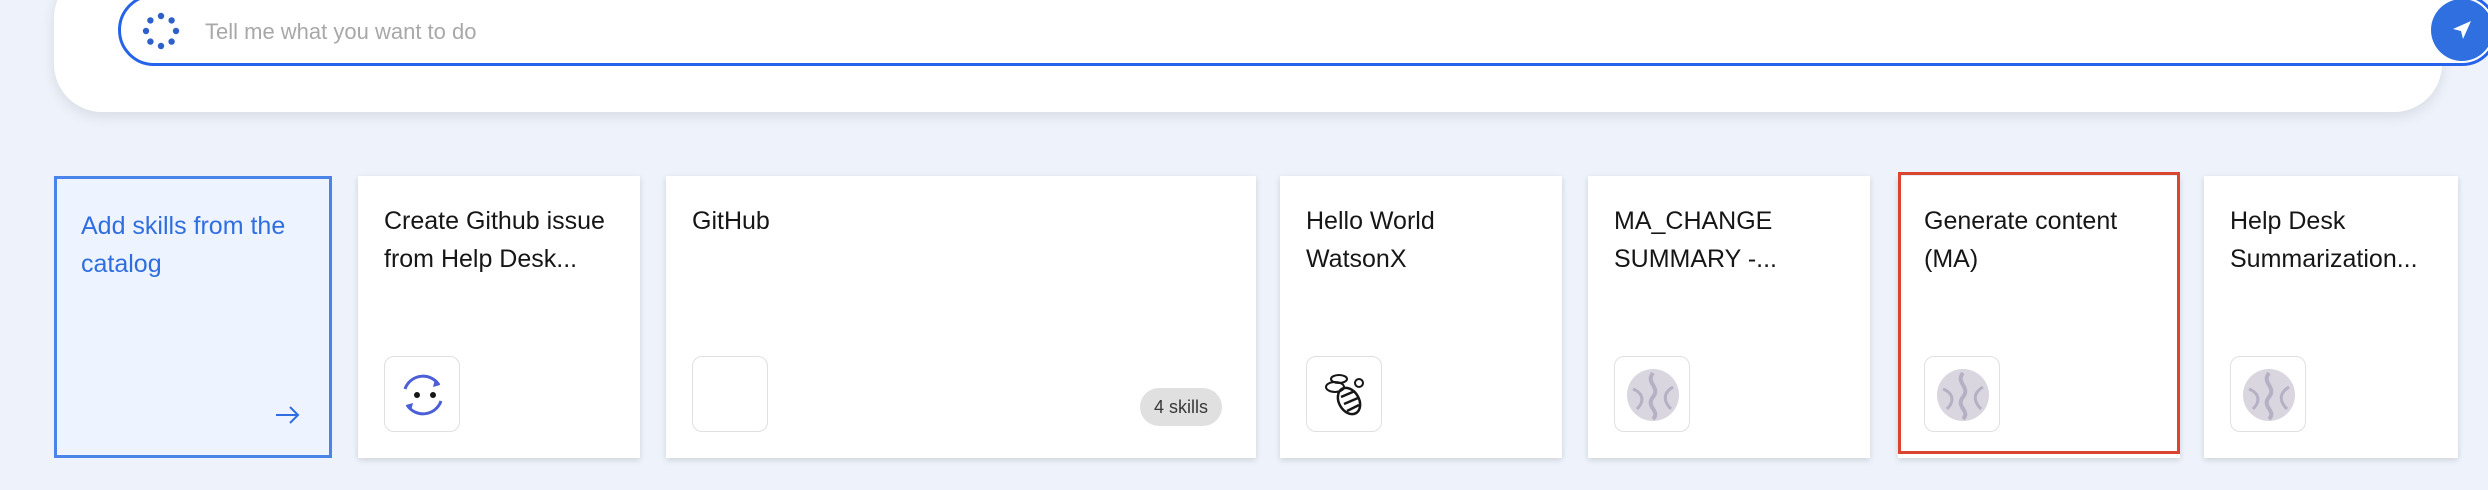  I want to click on blank-icon, so click(730, 394).